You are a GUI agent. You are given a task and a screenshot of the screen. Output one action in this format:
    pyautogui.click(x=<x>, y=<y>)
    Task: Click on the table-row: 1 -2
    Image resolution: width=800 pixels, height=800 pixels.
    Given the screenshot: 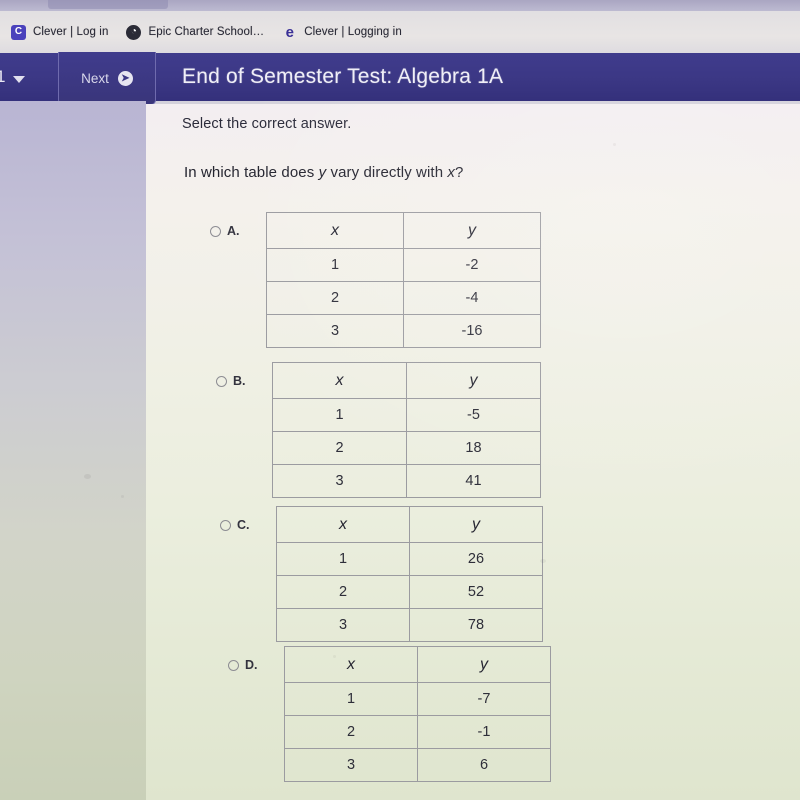 What is the action you would take?
    pyautogui.click(x=403, y=265)
    